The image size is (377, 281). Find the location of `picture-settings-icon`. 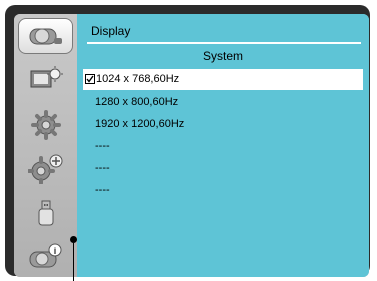

picture-settings-icon is located at coordinates (46, 77).